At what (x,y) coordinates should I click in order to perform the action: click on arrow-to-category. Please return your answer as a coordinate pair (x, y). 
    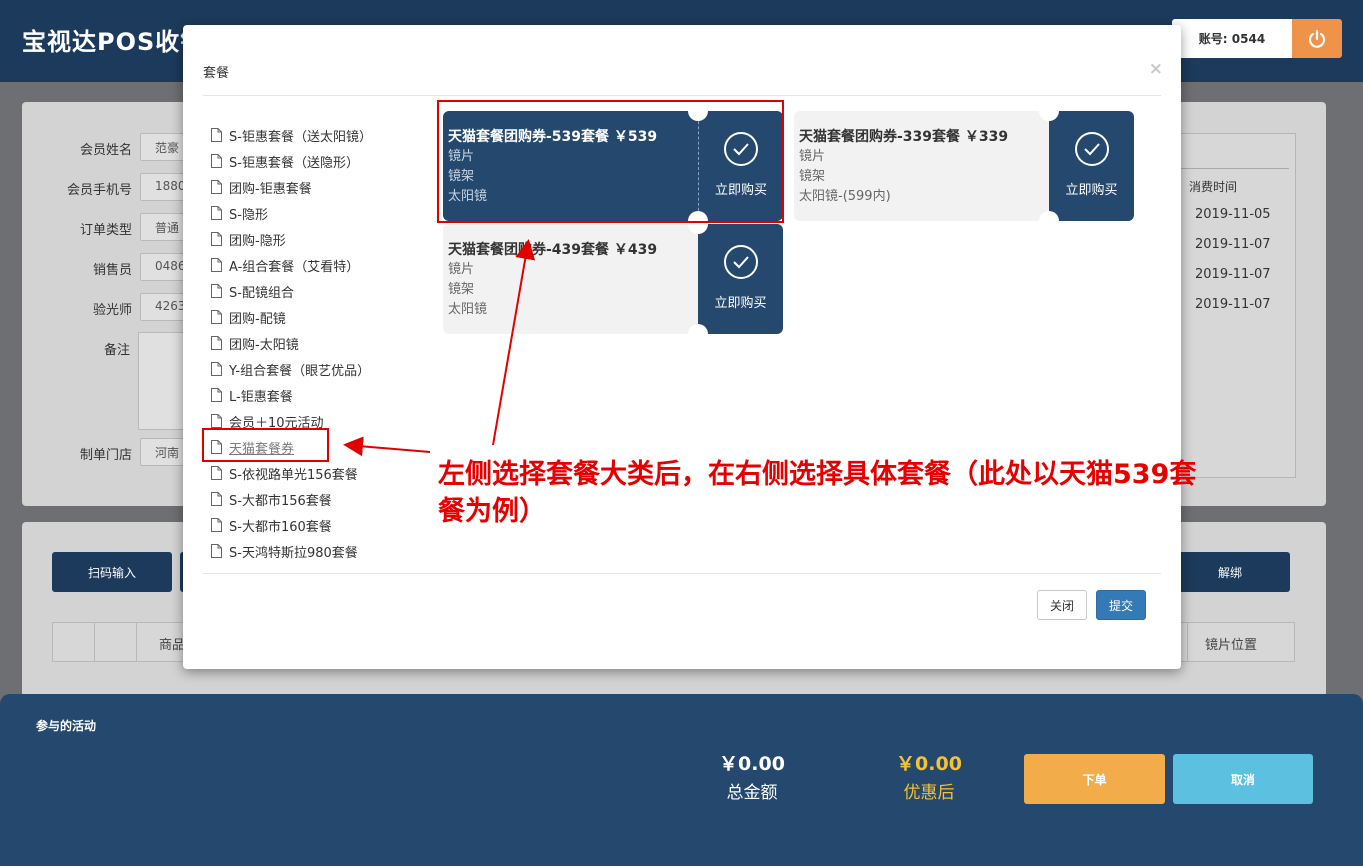
    Looking at the image, I should click on (387, 446).